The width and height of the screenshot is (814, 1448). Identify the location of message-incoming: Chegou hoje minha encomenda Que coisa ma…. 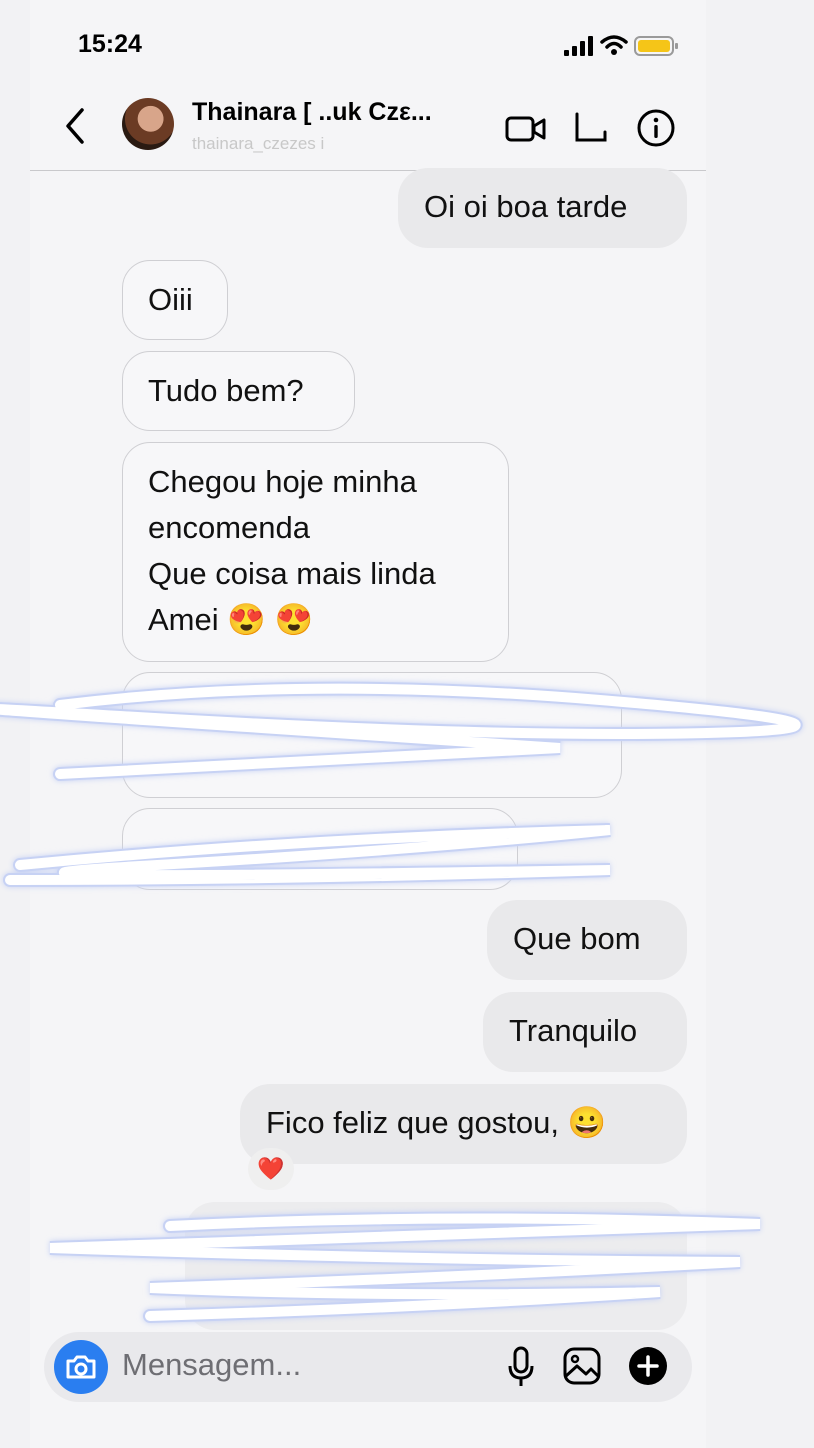
(315, 552).